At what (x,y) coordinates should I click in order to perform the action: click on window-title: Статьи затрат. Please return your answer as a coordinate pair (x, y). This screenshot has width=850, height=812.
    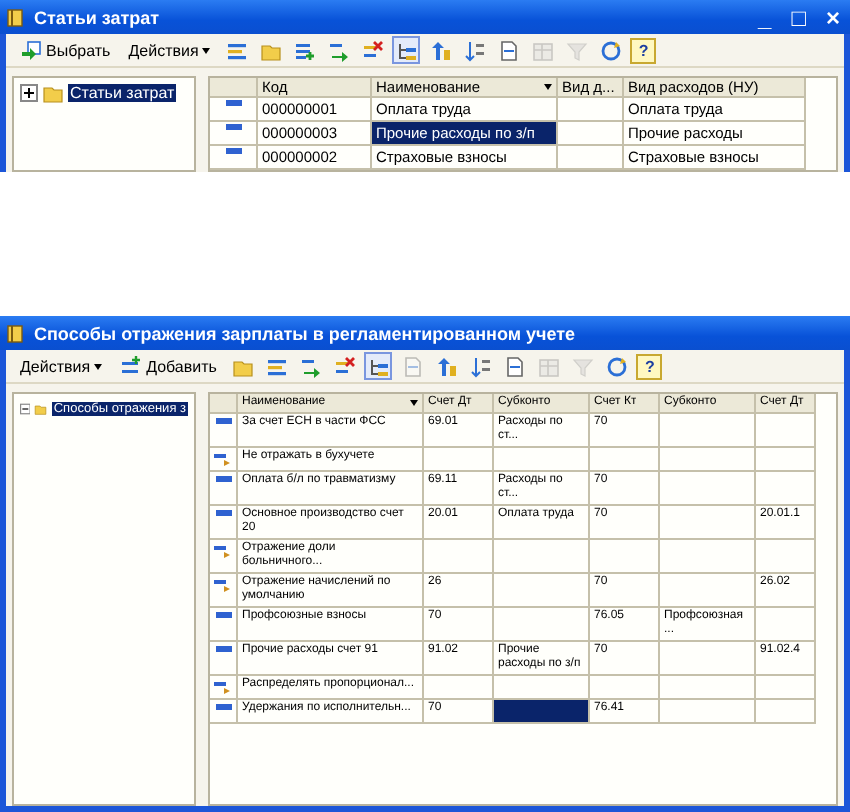
    Looking at the image, I should click on (97, 17).